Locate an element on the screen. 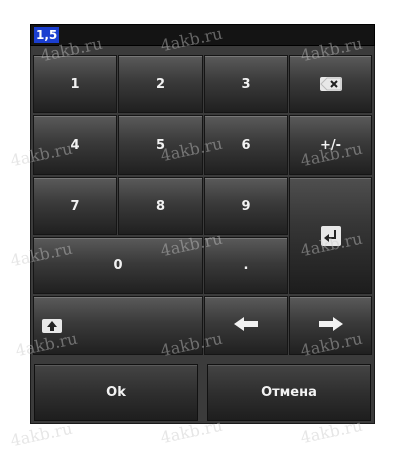 Image resolution: width=395 pixels, height=450 pixels. key-6: 6 is located at coordinates (246, 145).